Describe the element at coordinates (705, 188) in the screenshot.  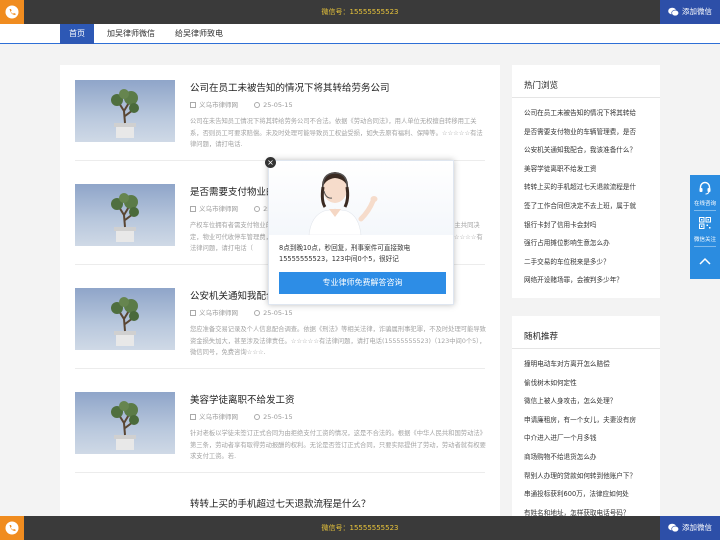
I see `headset-icon` at that location.